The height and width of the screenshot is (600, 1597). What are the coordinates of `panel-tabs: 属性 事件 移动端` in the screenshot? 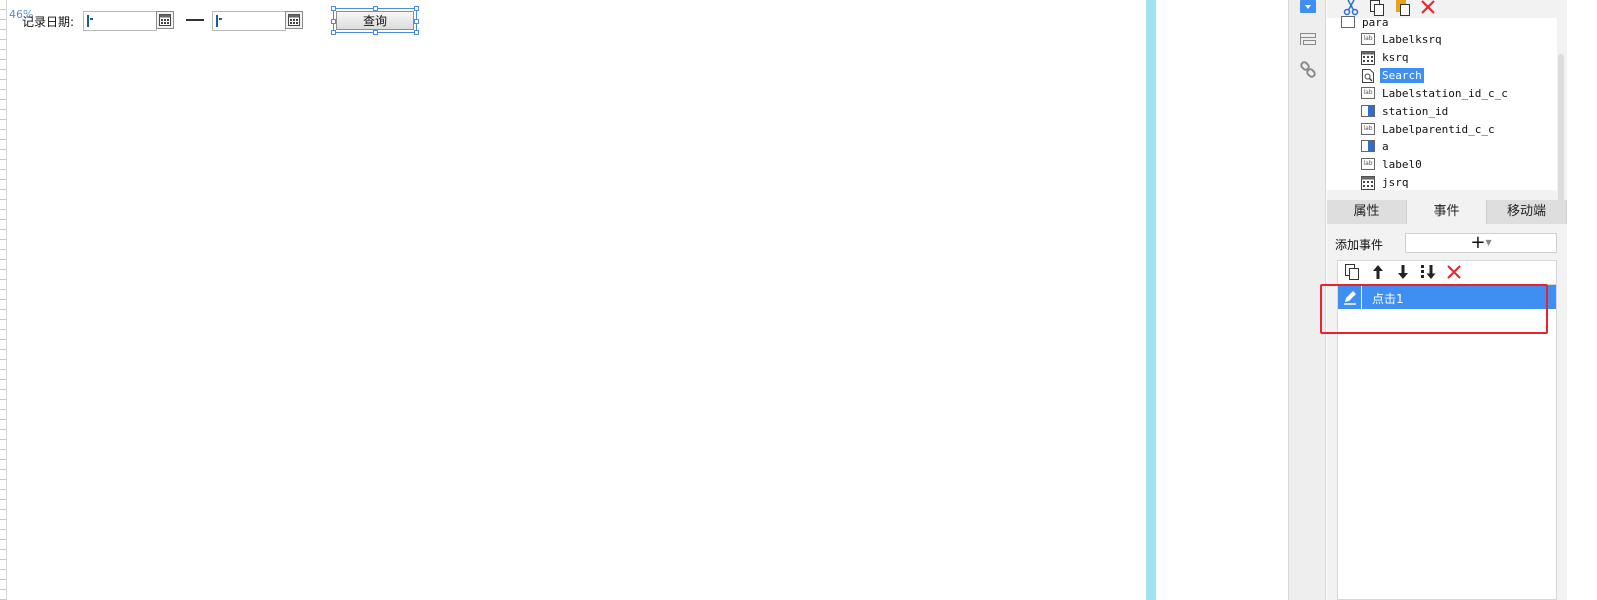 It's located at (1447, 212).